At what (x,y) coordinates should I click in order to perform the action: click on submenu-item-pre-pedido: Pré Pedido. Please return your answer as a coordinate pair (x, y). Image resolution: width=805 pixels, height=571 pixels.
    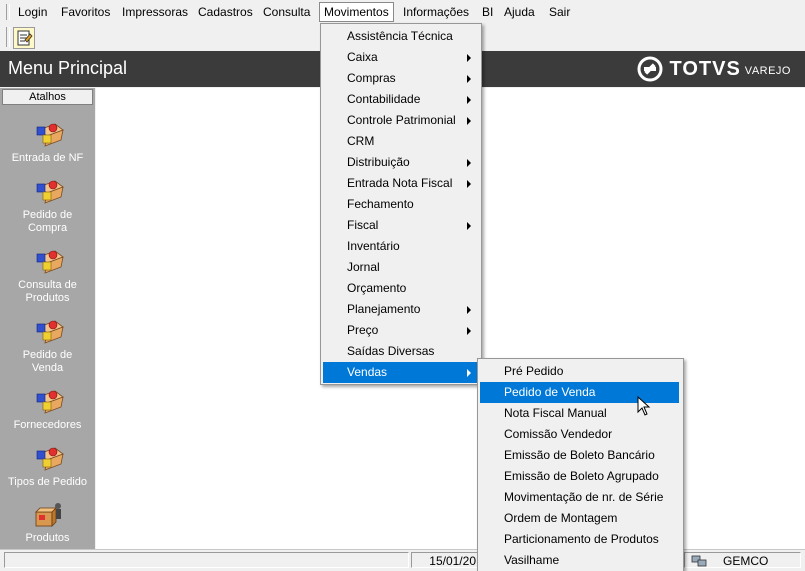
    Looking at the image, I should click on (579, 371).